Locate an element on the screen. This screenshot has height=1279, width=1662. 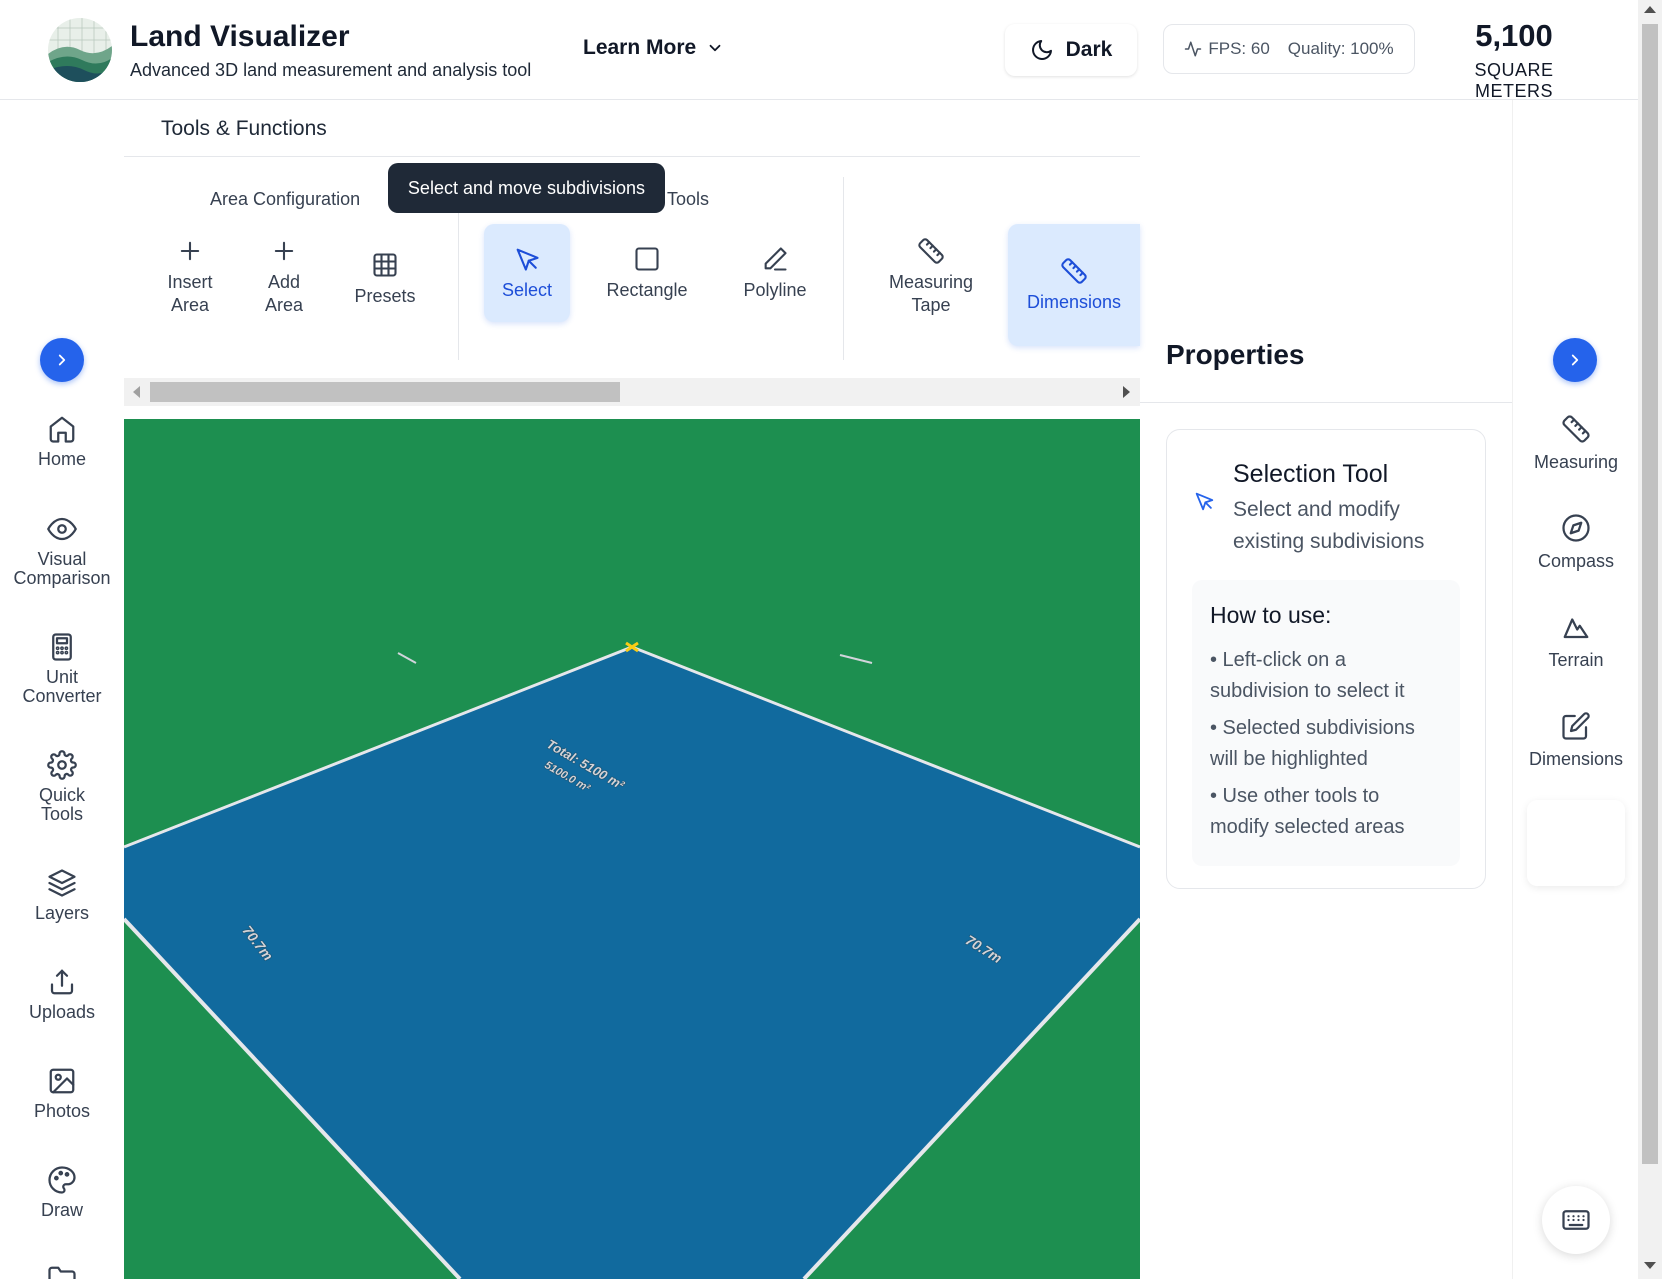
sidebar-item-quick-tools: Quick Tools is located at coordinates (62, 787).